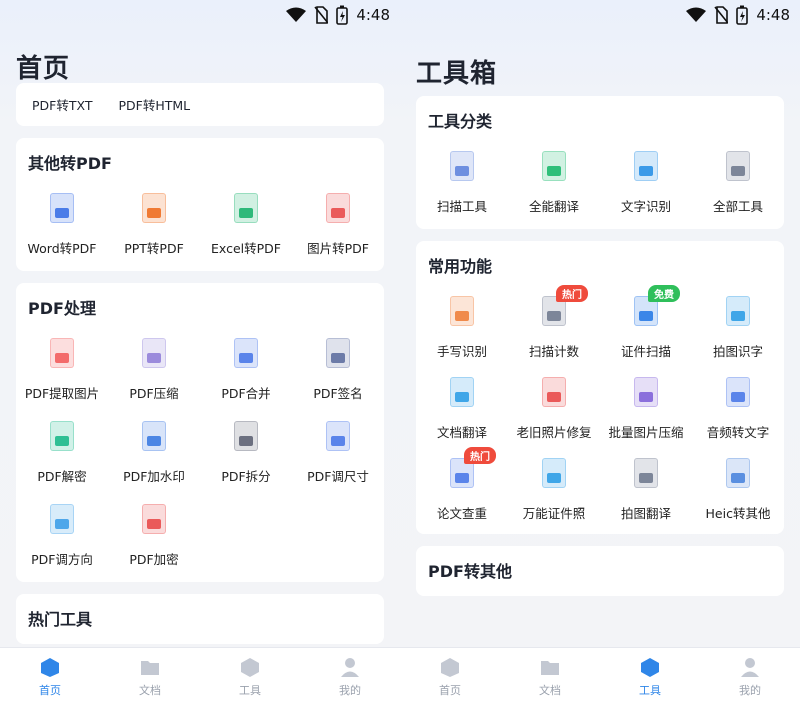 The width and height of the screenshot is (800, 706). Describe the element at coordinates (246, 223) in the screenshot. I see `tool-tile: Excel转PDF` at that location.